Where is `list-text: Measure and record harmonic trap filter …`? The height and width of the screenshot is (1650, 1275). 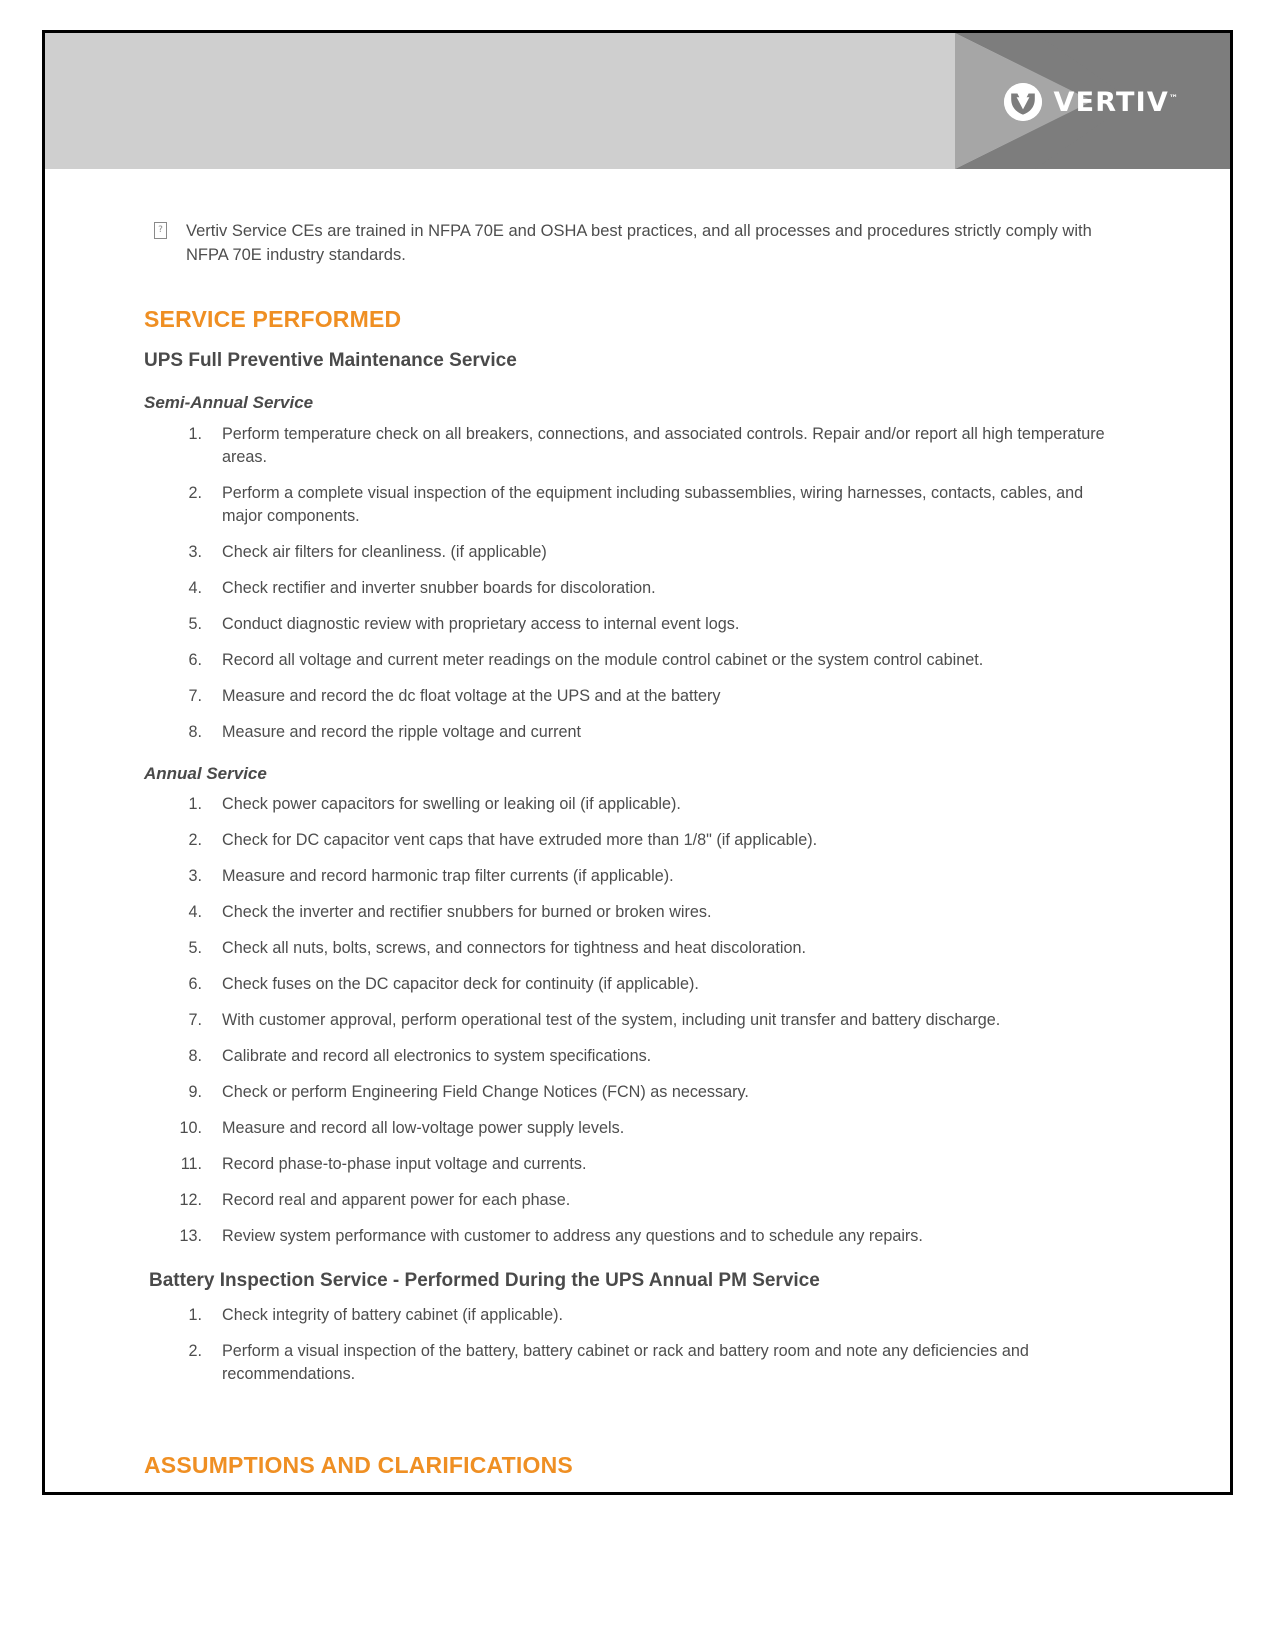
list-text: Measure and record harmonic trap filter … is located at coordinates (448, 876).